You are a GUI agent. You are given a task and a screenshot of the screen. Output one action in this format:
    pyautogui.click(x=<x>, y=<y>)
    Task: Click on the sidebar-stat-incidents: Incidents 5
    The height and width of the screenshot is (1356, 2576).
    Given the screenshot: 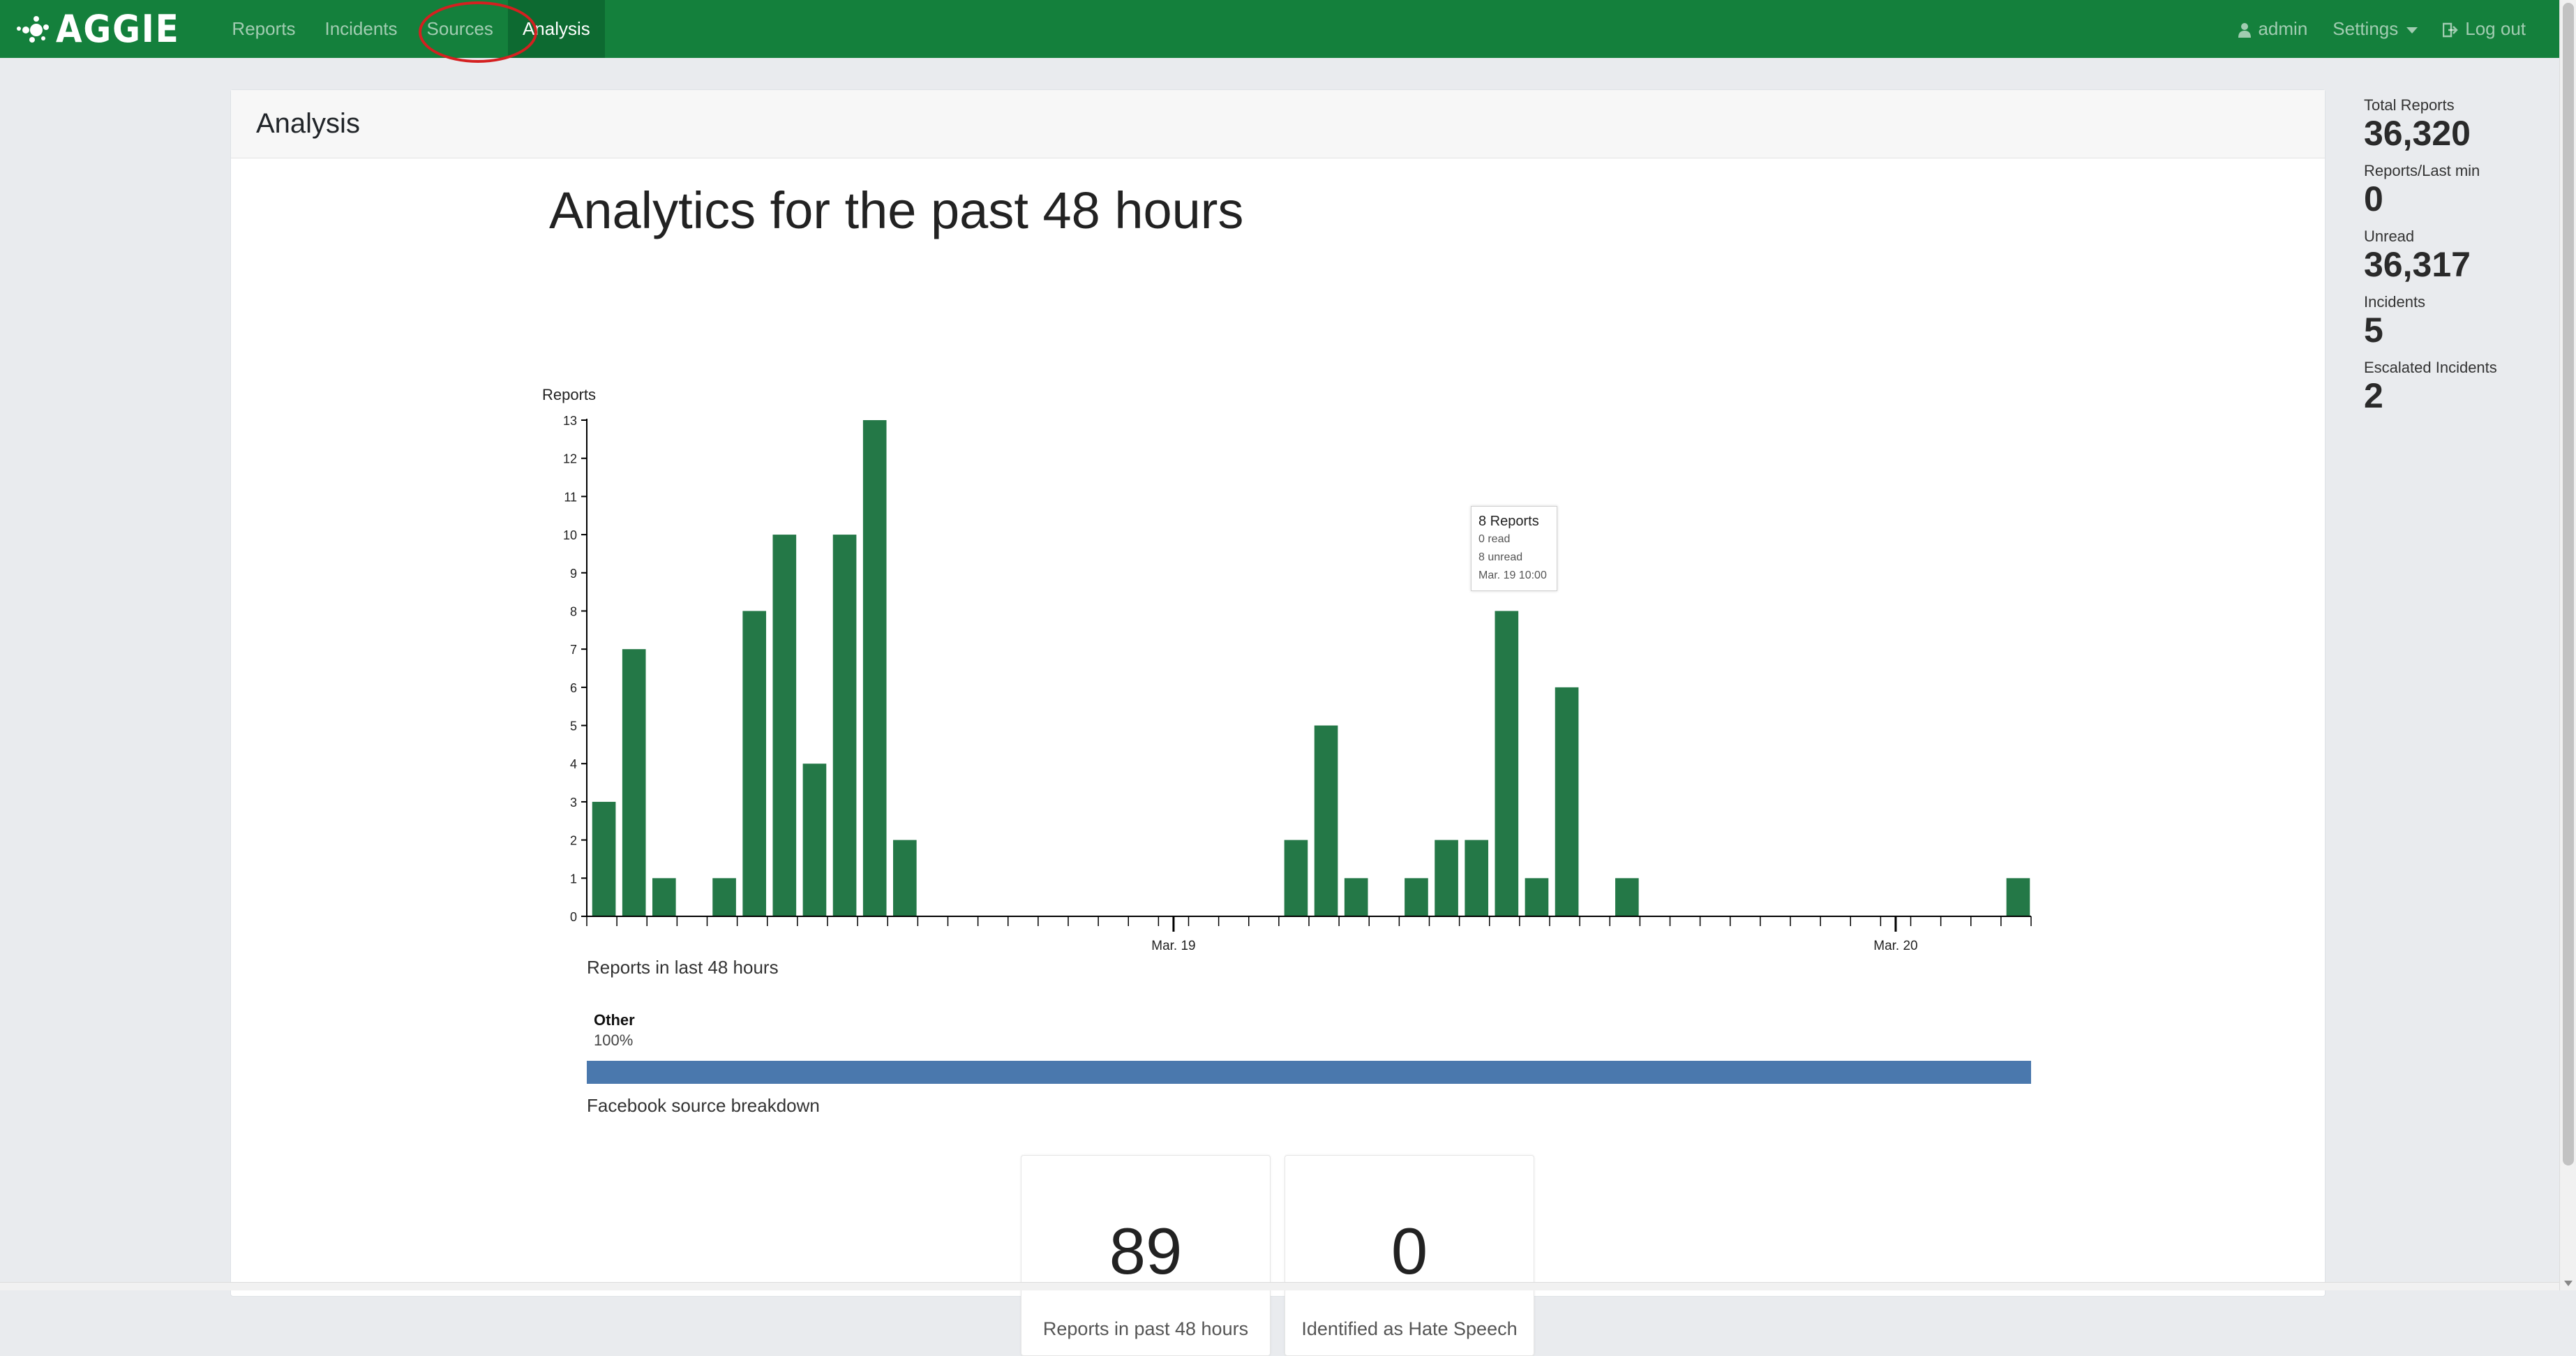 What is the action you would take?
    pyautogui.click(x=2430, y=321)
    